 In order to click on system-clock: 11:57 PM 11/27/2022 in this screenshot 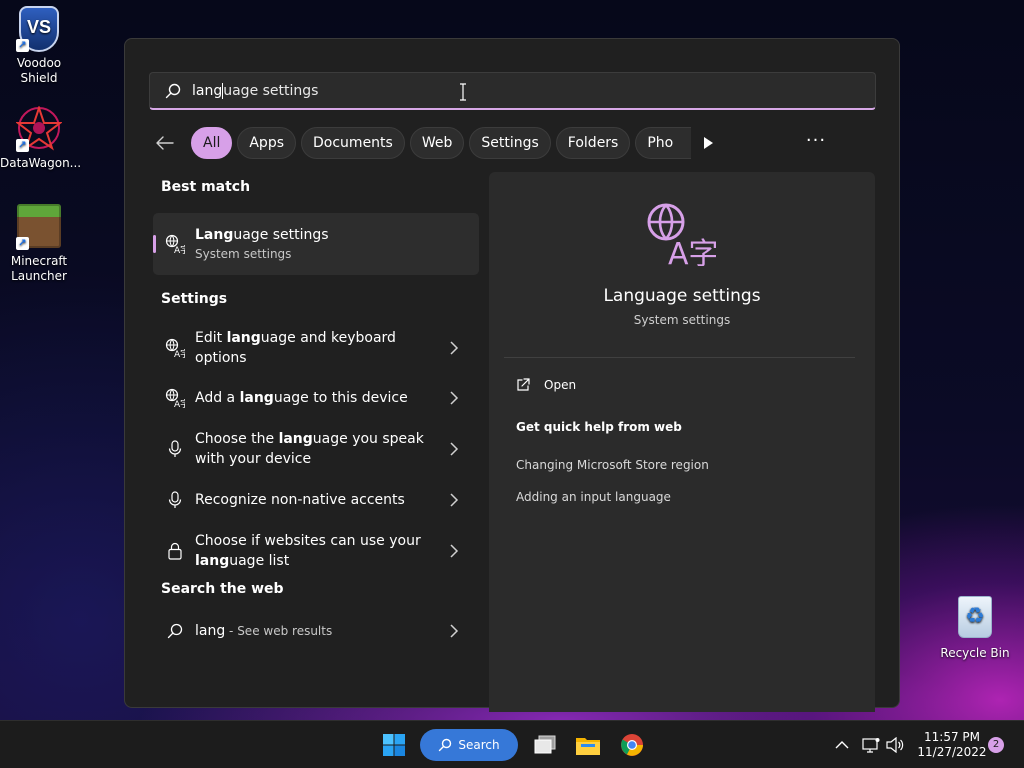, I will do `click(952, 745)`.